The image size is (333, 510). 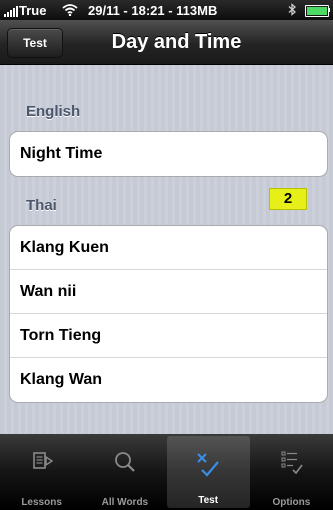 What do you see at coordinates (168, 380) in the screenshot?
I see `list-item: Klang Wan` at bounding box center [168, 380].